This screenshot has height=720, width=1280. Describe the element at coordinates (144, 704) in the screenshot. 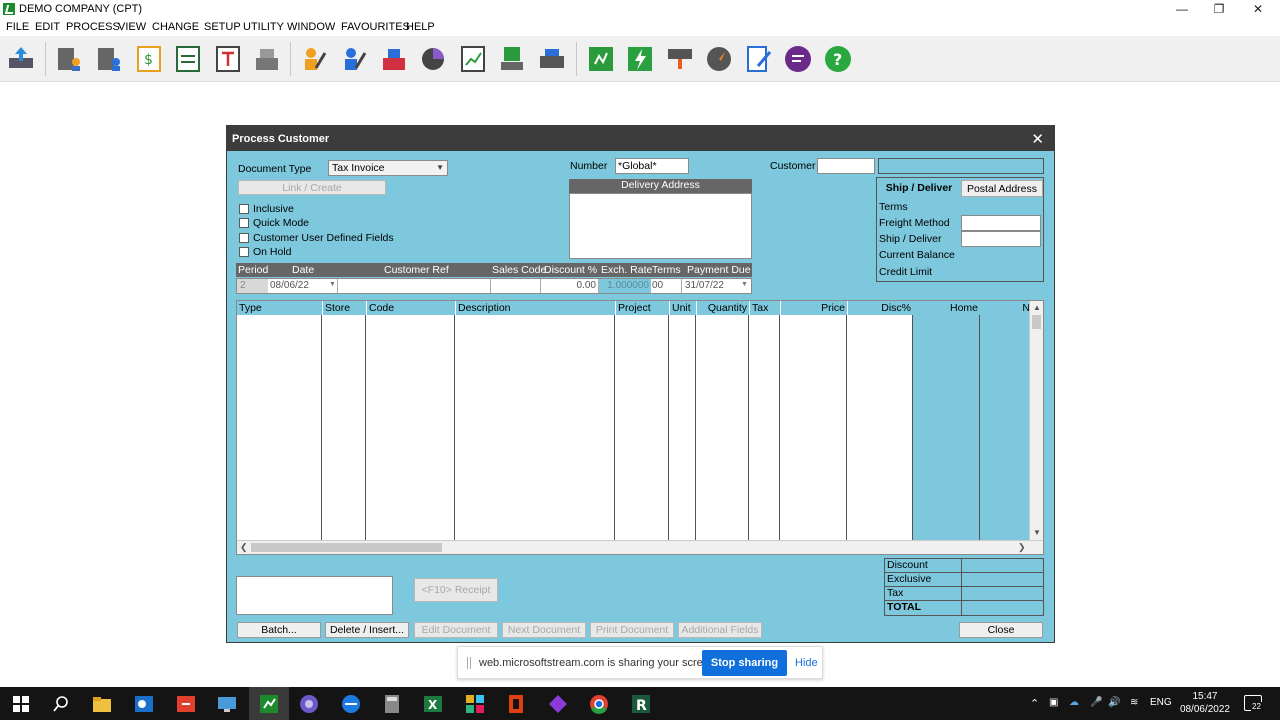

I see `outlook-icon` at that location.